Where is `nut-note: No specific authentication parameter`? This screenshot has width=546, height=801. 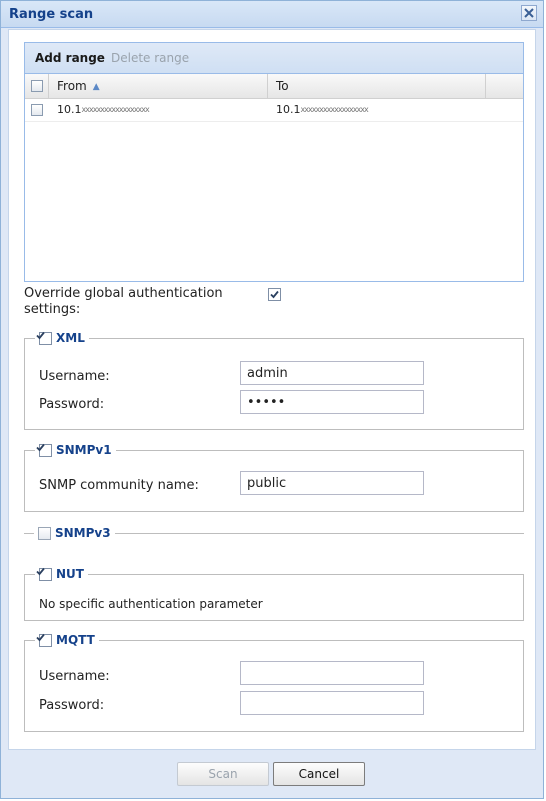
nut-note: No specific authentication parameter is located at coordinates (151, 604).